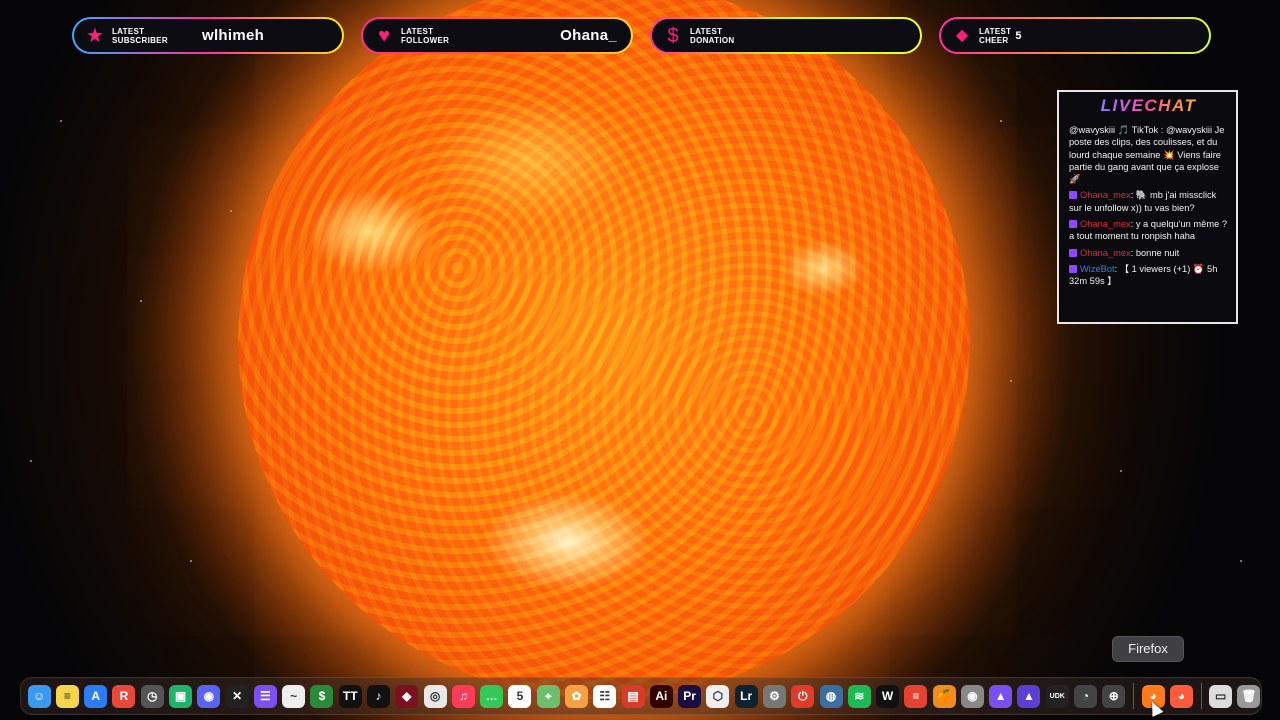  I want to click on discord-icon: ◉, so click(209, 696).